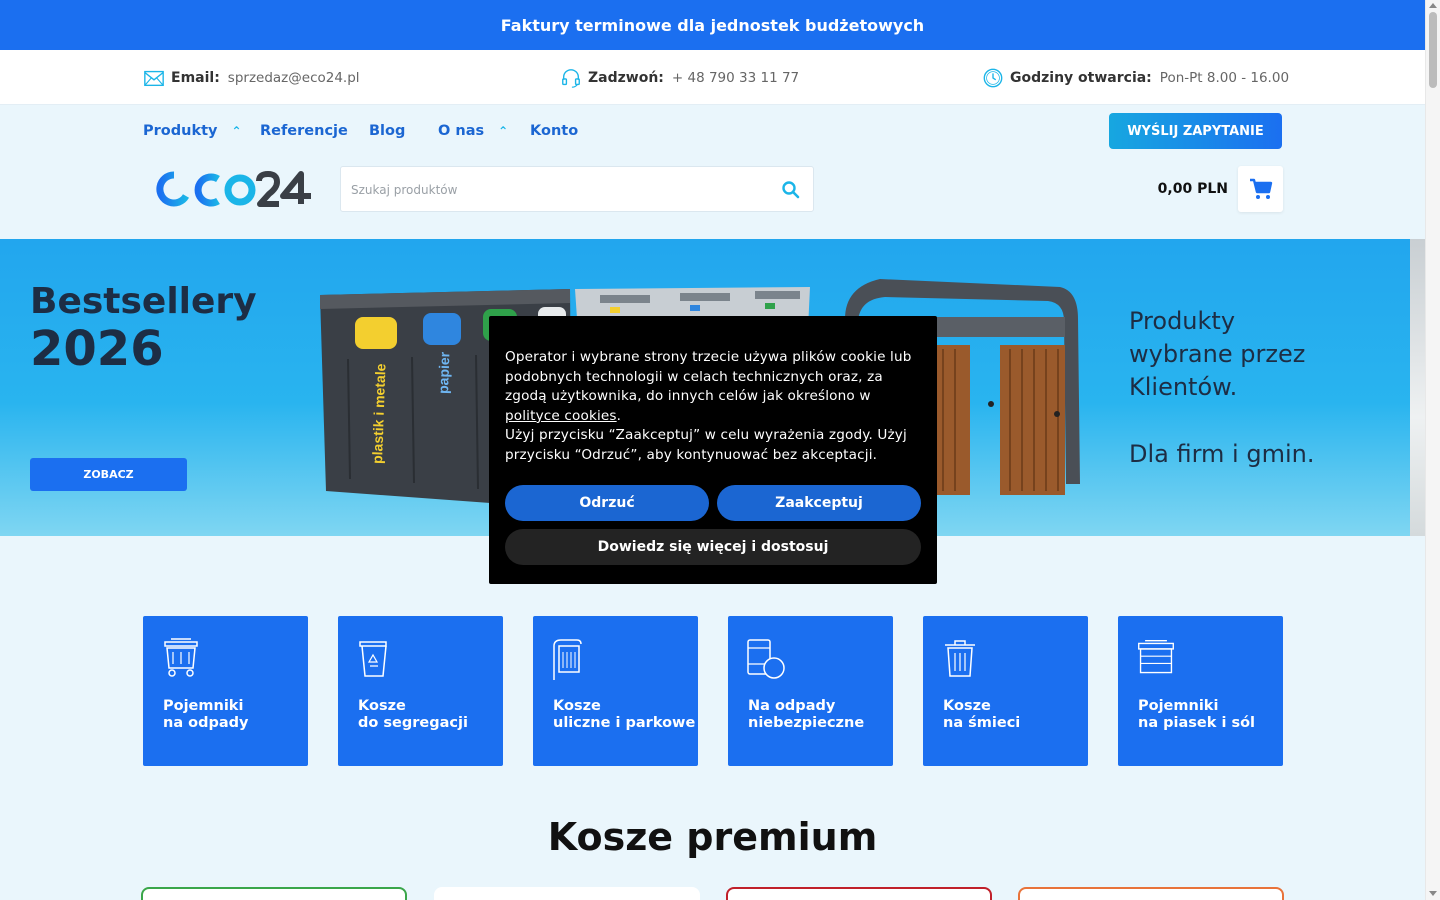 The width and height of the screenshot is (1440, 900). I want to click on nav-label: Konto, so click(554, 131).